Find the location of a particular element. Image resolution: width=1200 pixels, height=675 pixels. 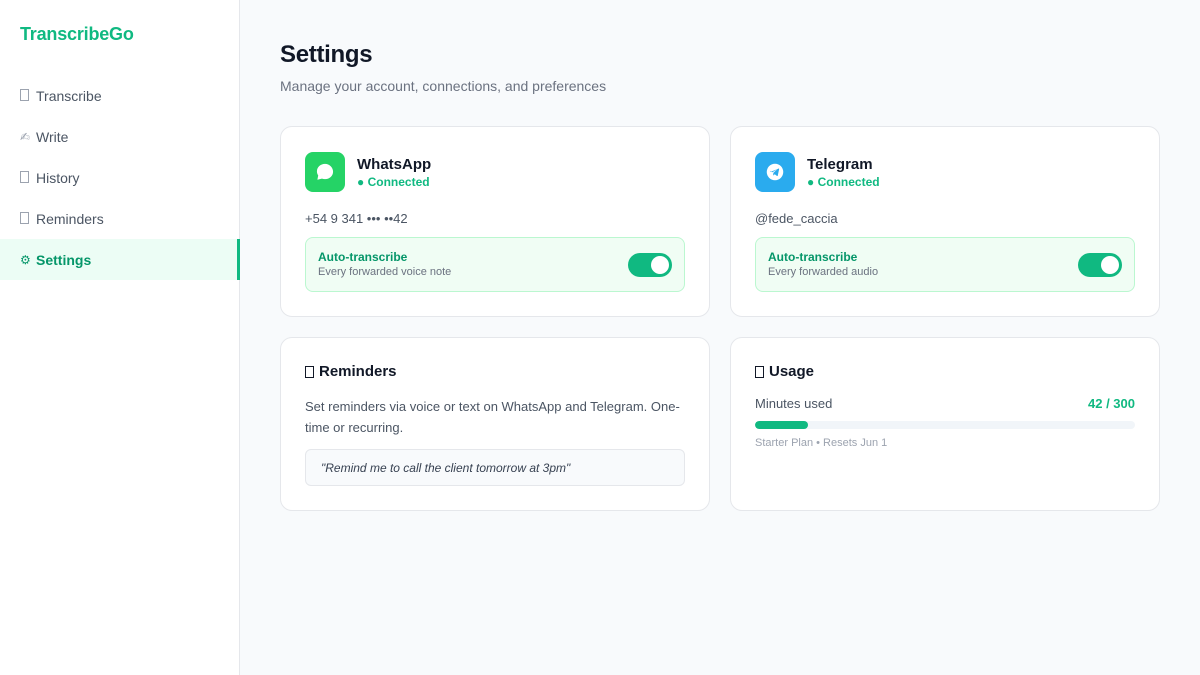

page-title: Settings is located at coordinates (326, 54).